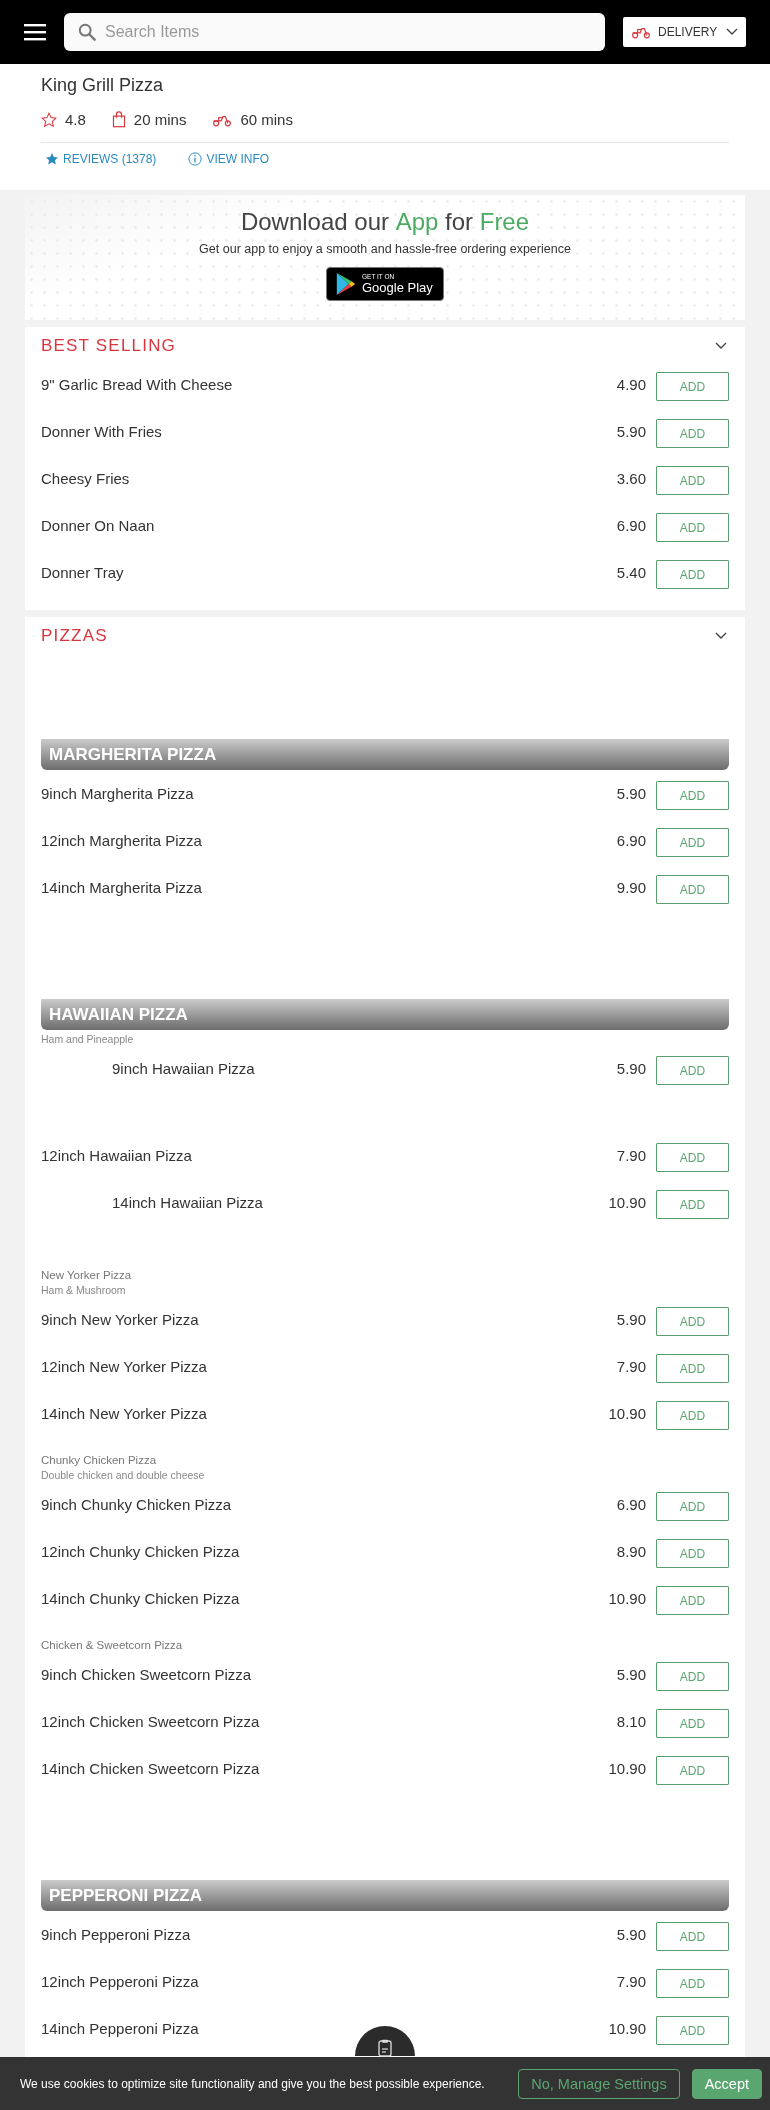 The width and height of the screenshot is (770, 2110). I want to click on category-banner: HAWAIIAN PIZZA, so click(385, 1014).